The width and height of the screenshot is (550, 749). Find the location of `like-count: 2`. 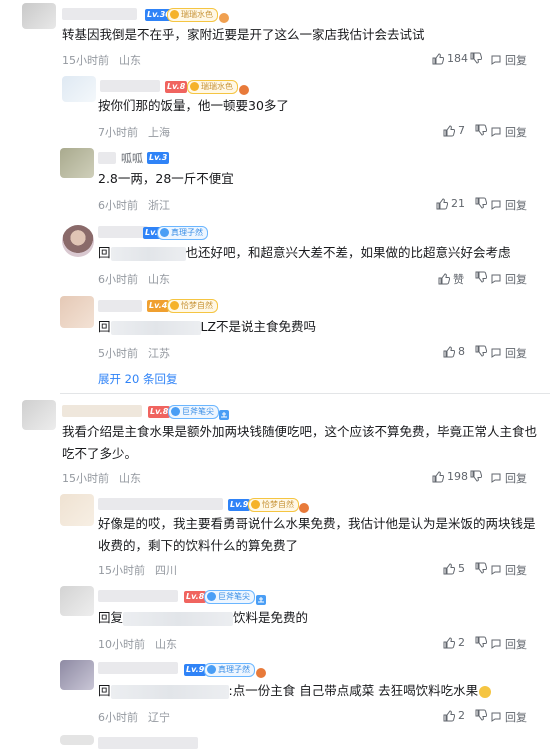

like-count: 2 is located at coordinates (461, 642).